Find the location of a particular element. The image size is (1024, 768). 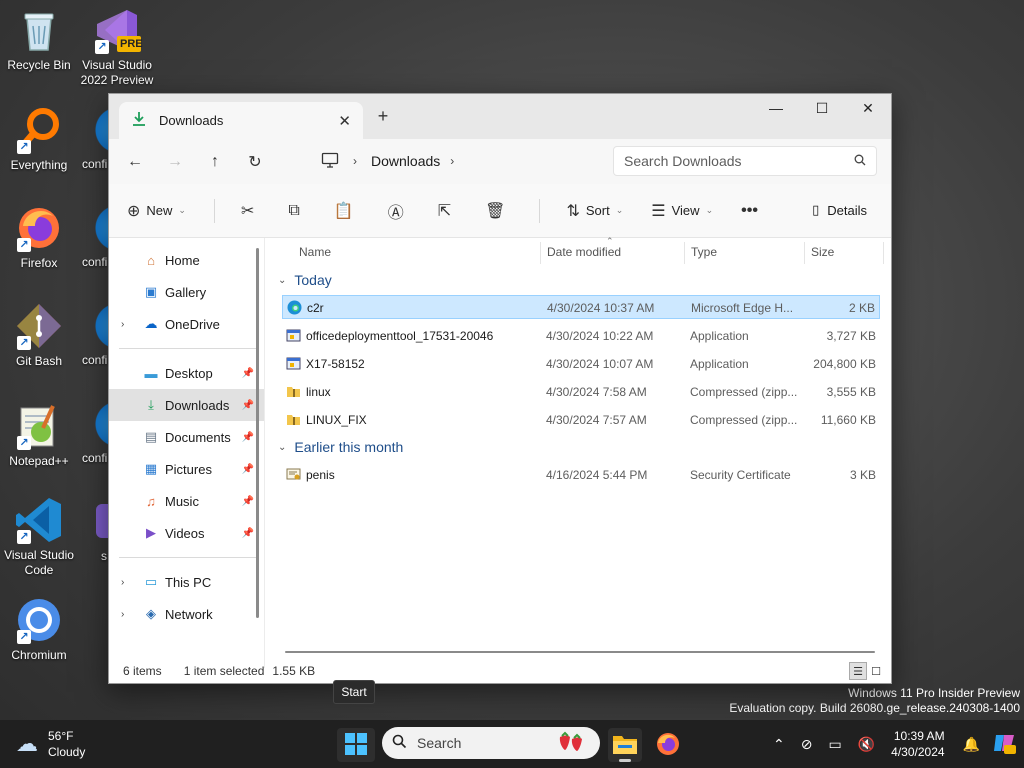

search-box: Search Downloads is located at coordinates (745, 161).